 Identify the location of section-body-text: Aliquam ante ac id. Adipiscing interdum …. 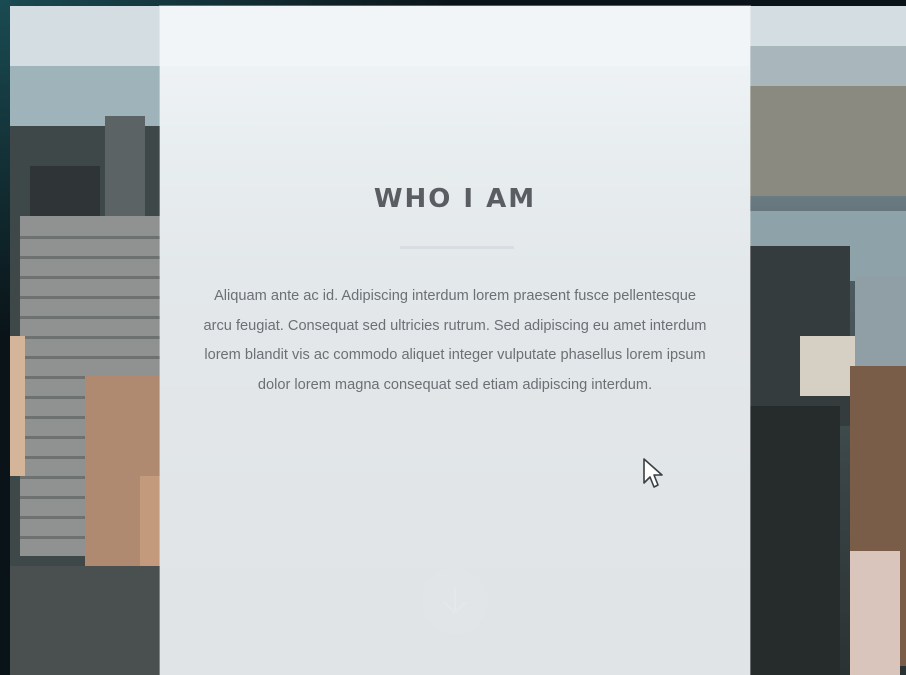
(455, 341).